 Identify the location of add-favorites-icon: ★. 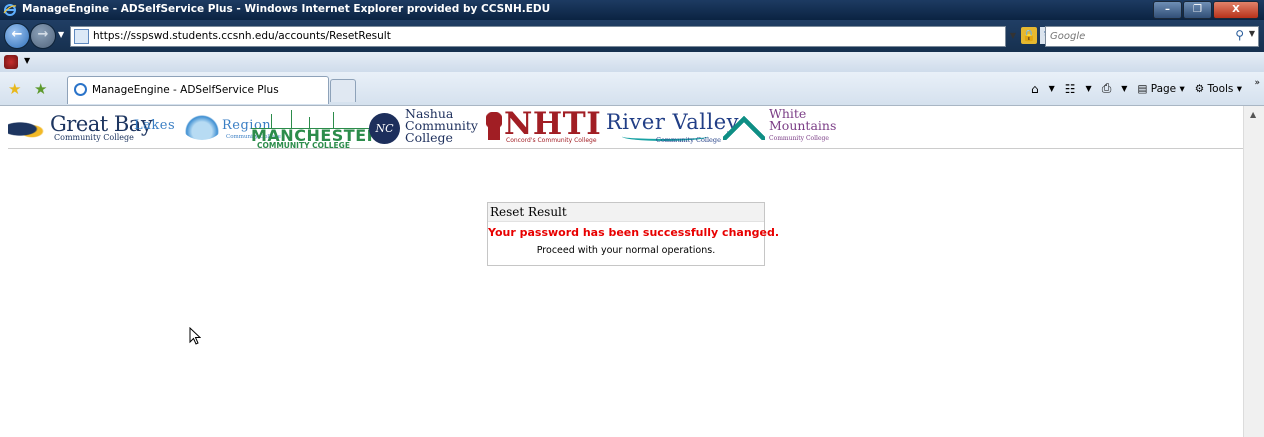
(40, 89).